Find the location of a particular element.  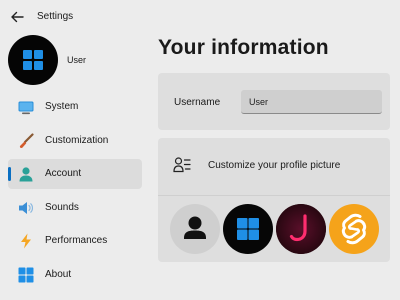

user-name: User is located at coordinates (77, 60).